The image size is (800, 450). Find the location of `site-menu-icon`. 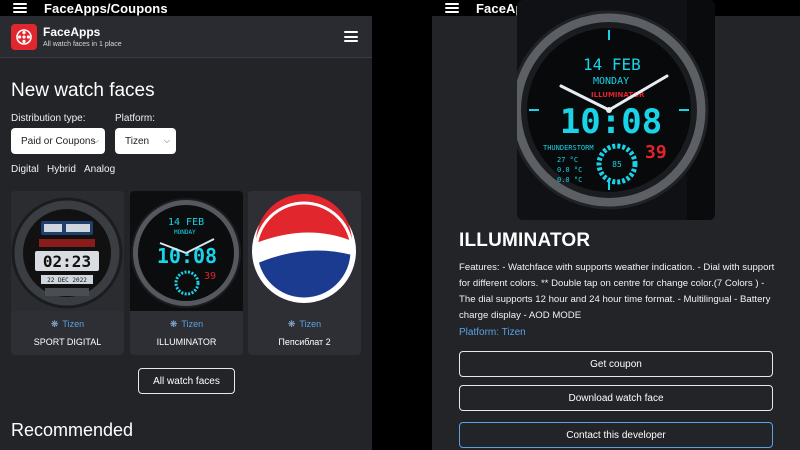

site-menu-icon is located at coordinates (351, 36).